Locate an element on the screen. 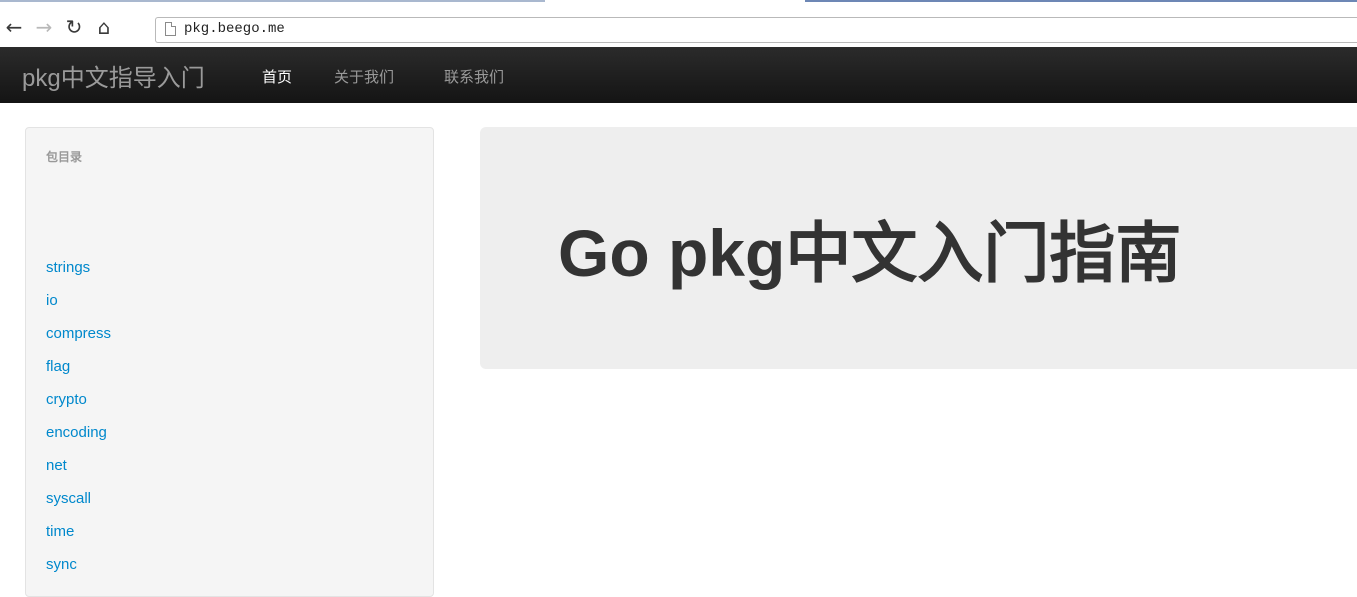 The image size is (1357, 597). tab-strip-edge is located at coordinates (272, 1).